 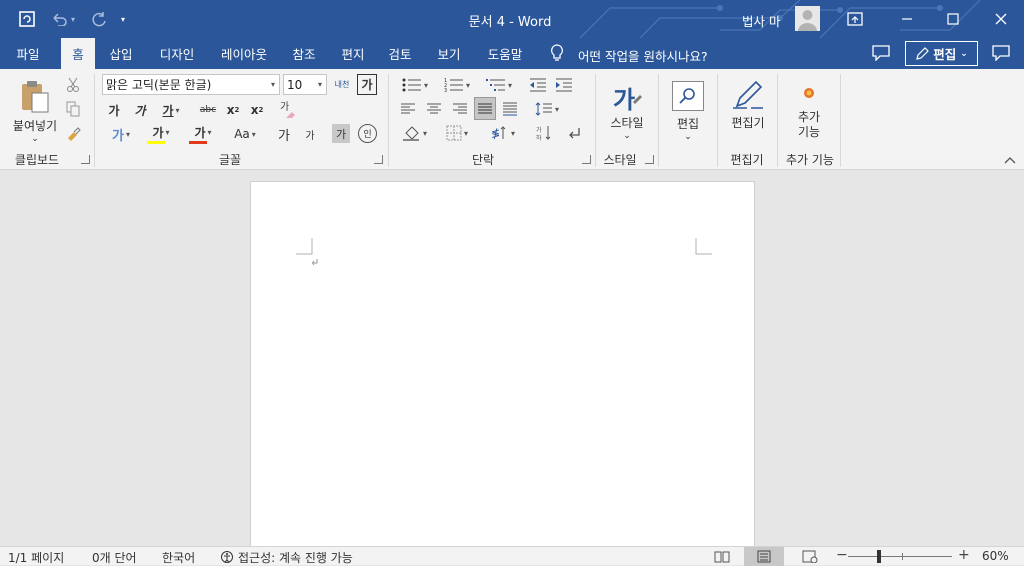 What do you see at coordinates (73, 85) in the screenshot?
I see `cut-icon` at bounding box center [73, 85].